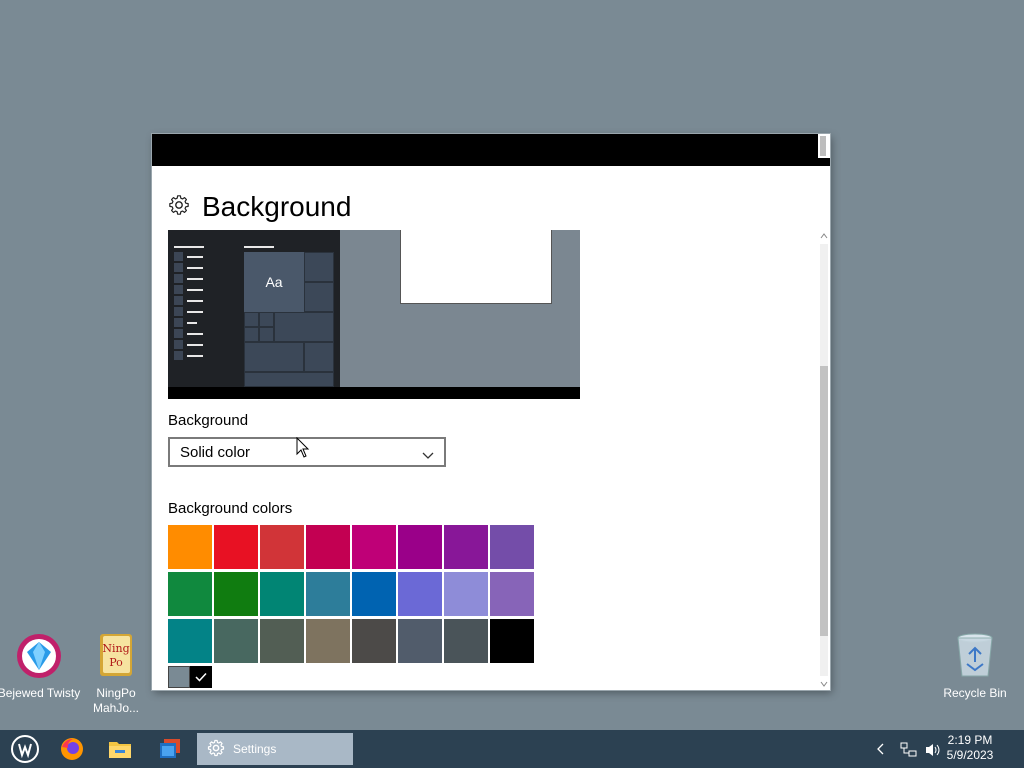 The width and height of the screenshot is (1024, 768). What do you see at coordinates (374, 314) in the screenshot?
I see `background-preview: Aa` at bounding box center [374, 314].